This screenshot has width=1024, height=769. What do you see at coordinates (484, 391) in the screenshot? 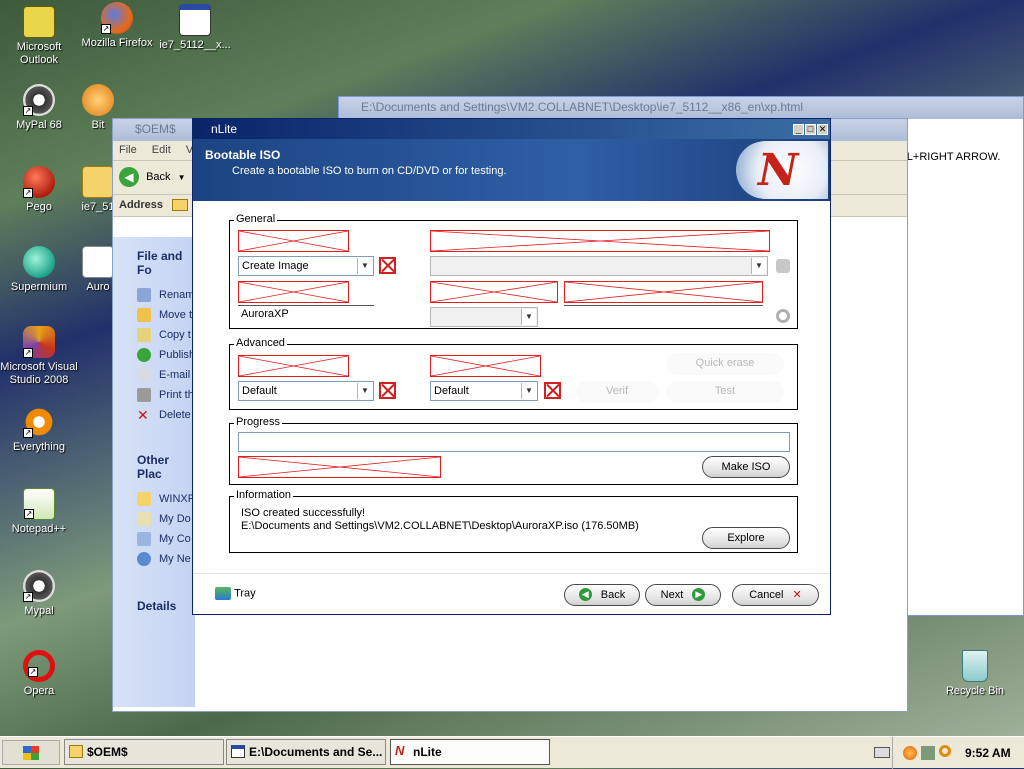
I see `filesystem-select: Default ▼` at bounding box center [484, 391].